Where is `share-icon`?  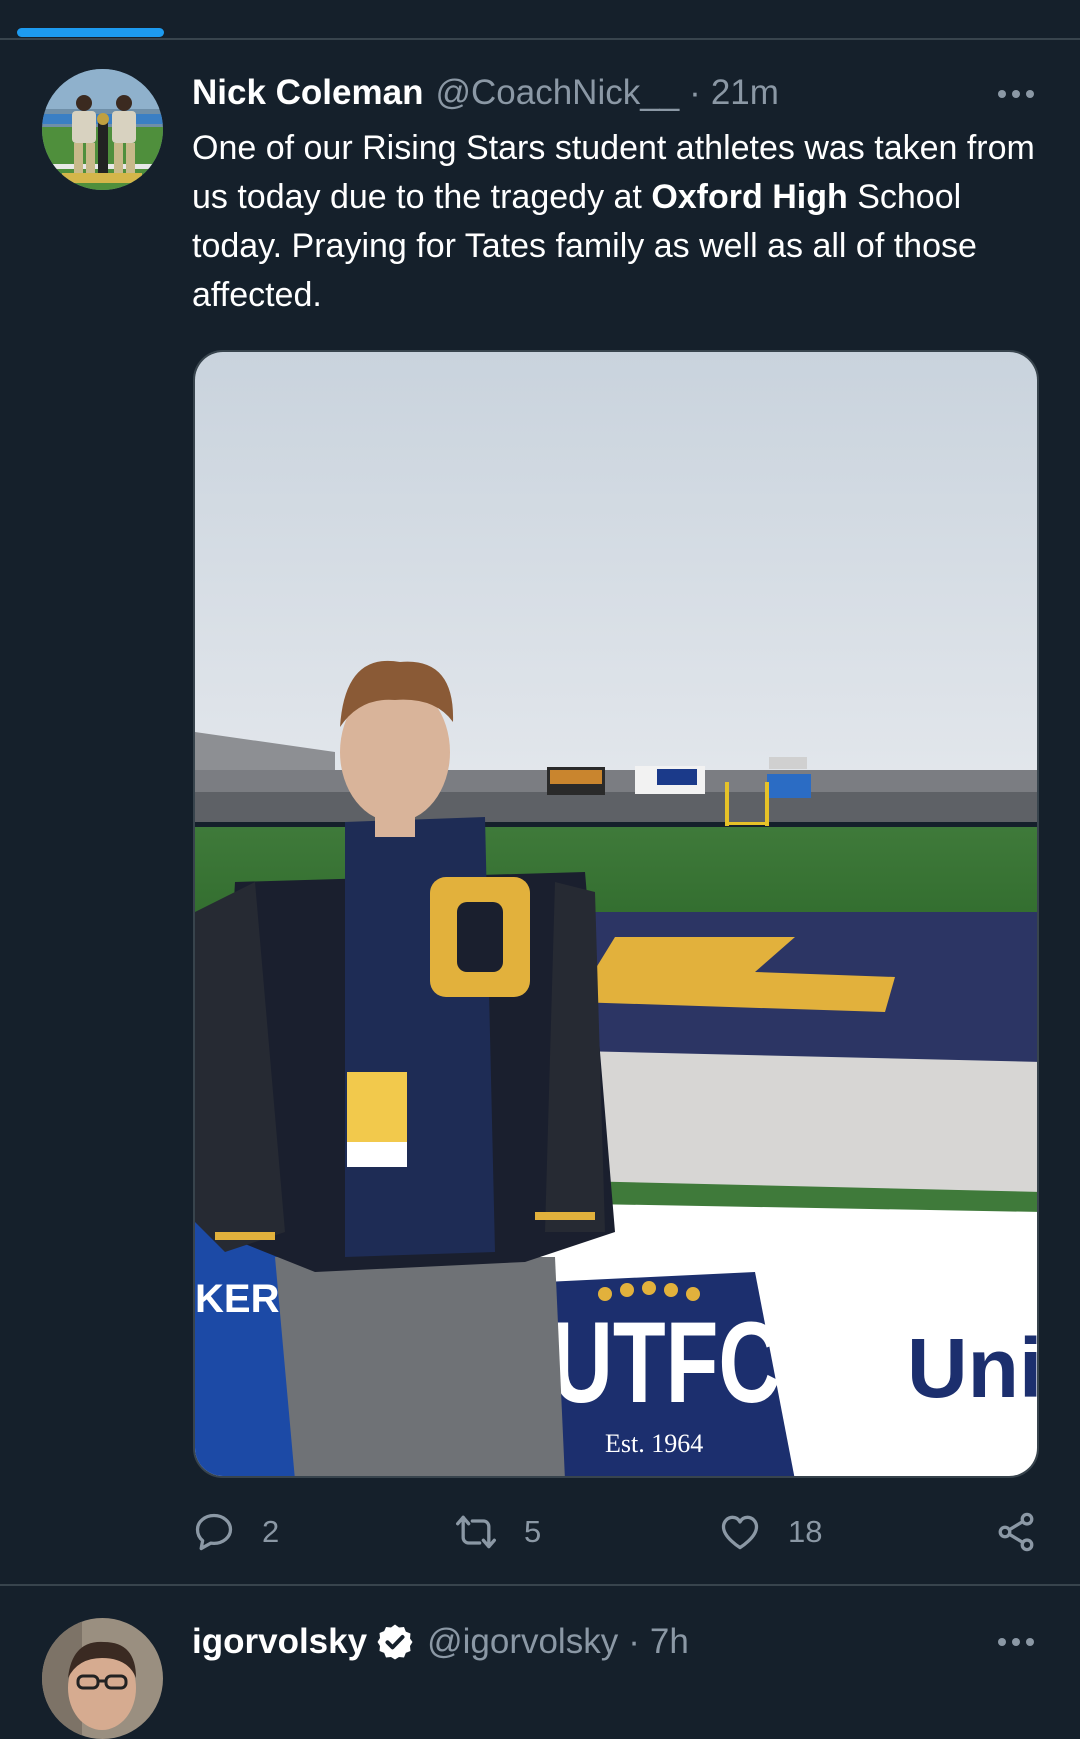
share-icon is located at coordinates (1016, 1532).